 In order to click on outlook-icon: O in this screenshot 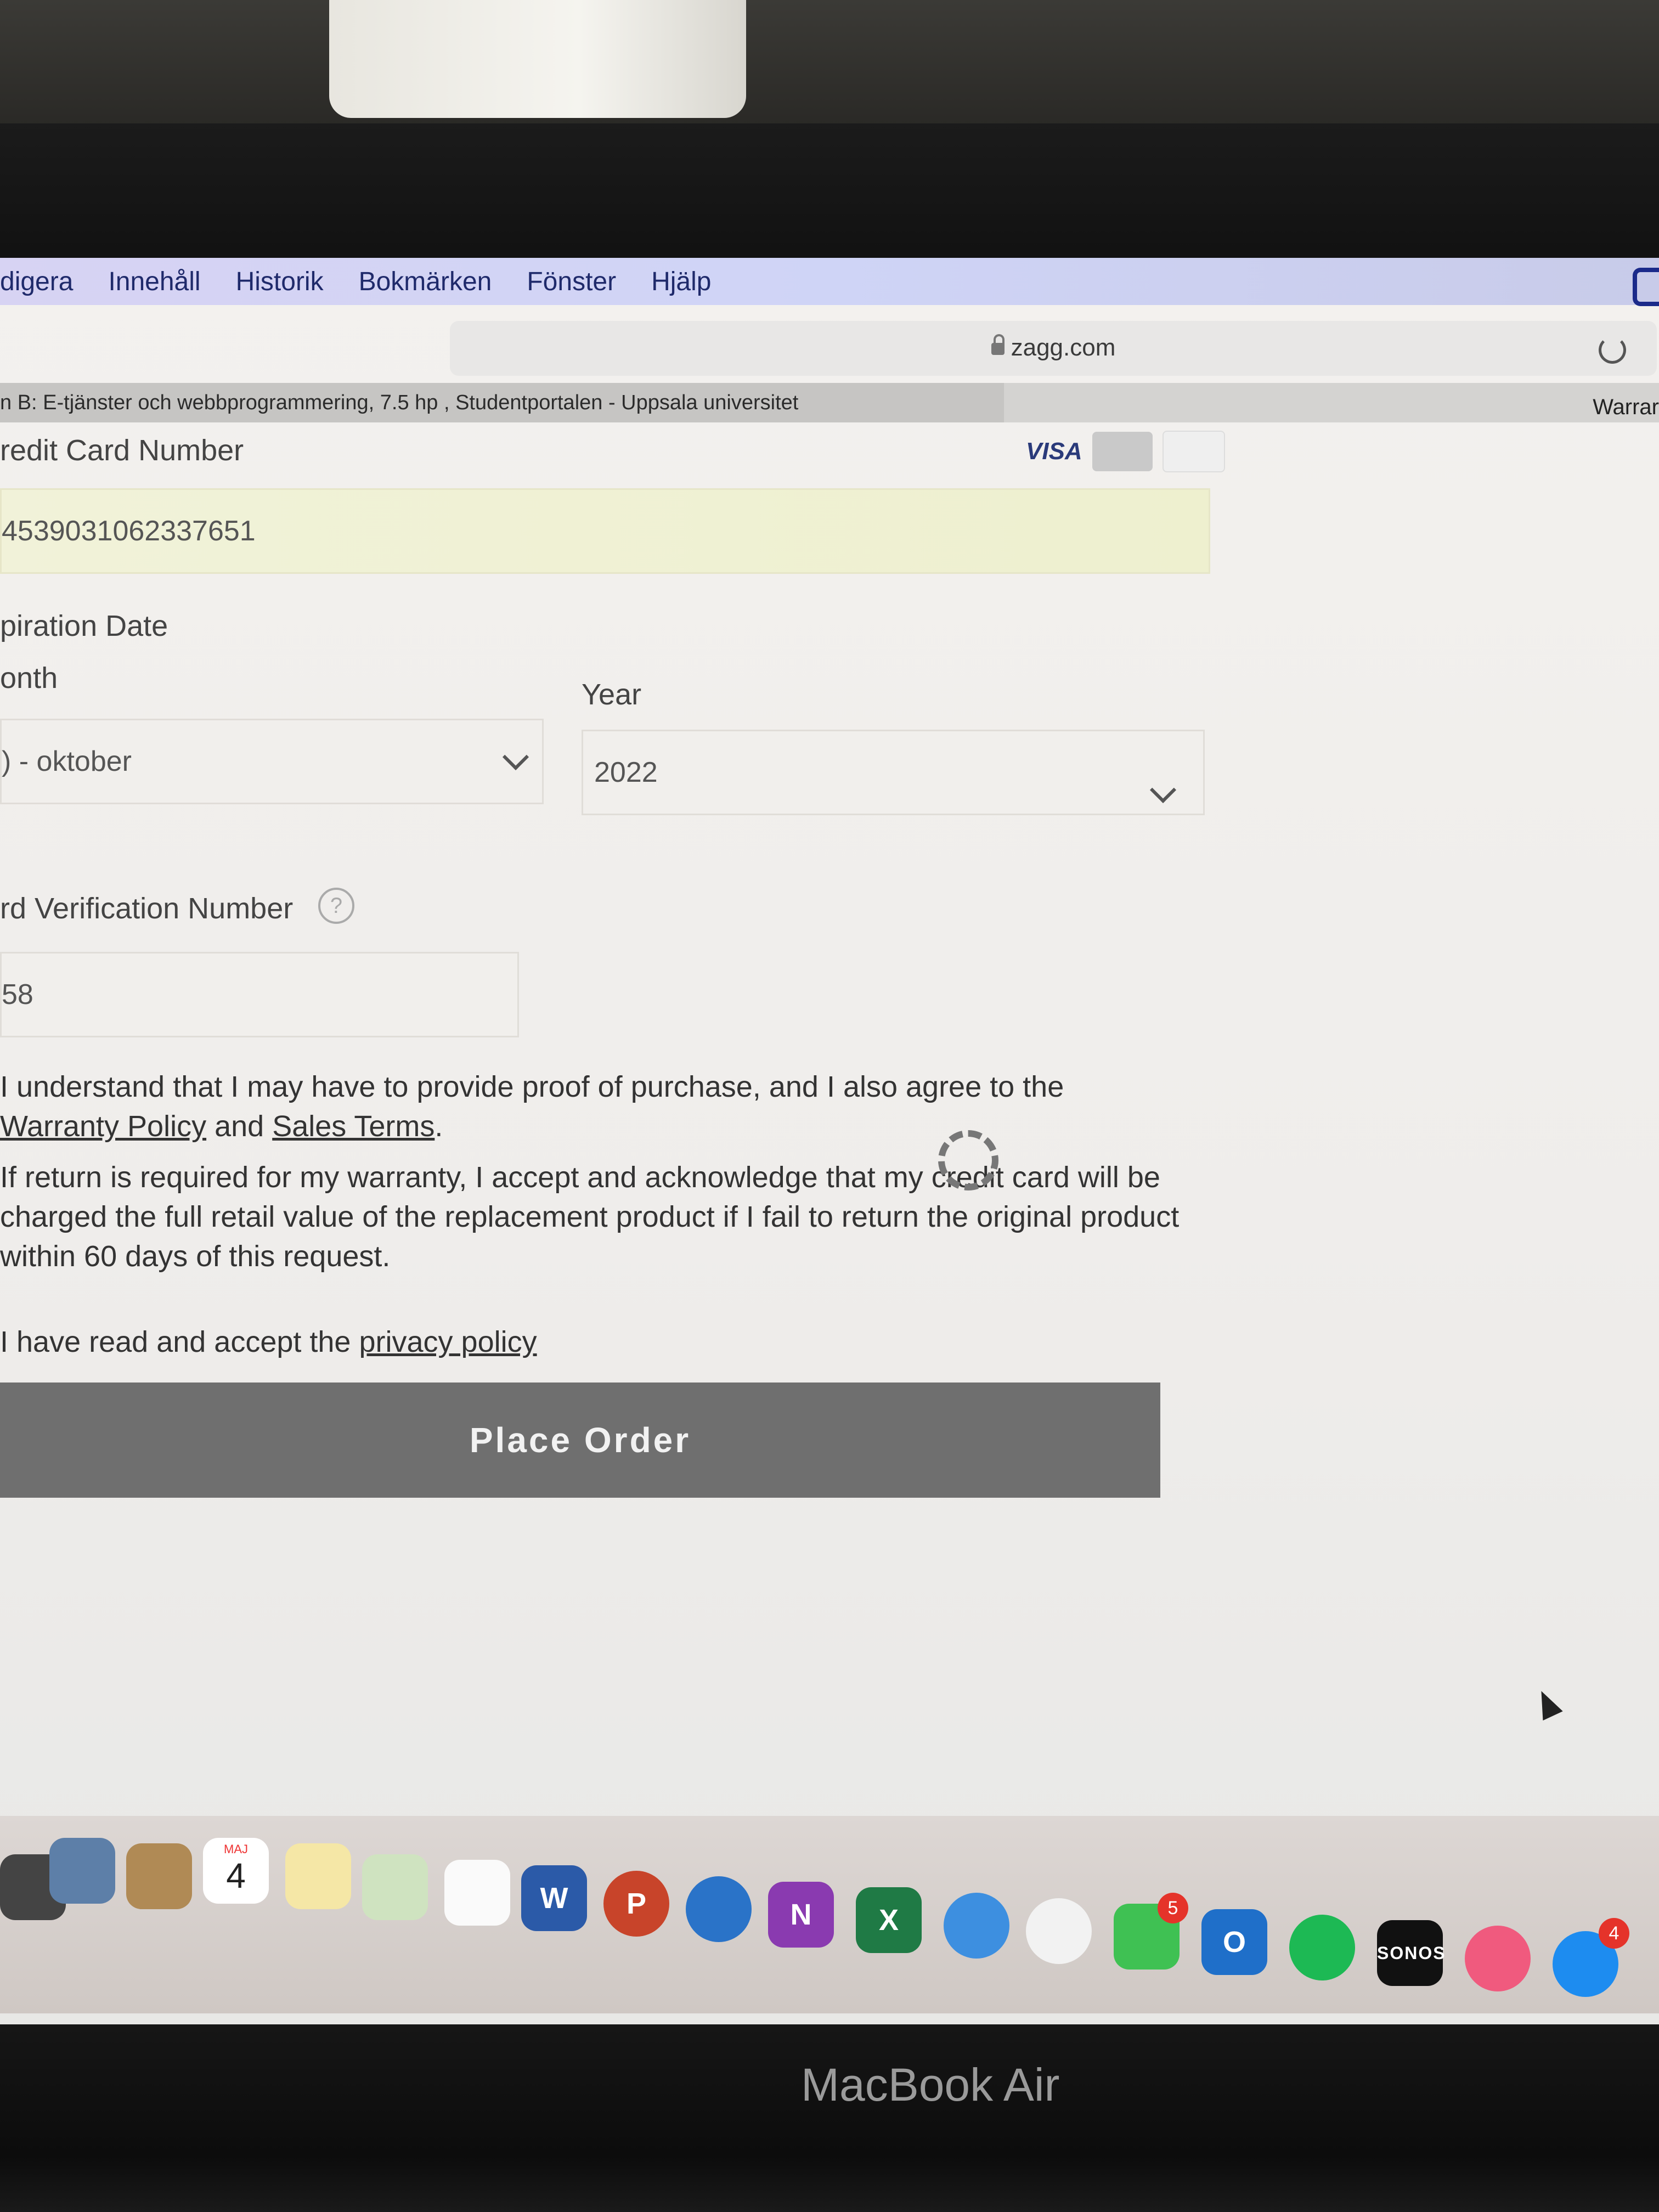, I will do `click(1234, 1942)`.